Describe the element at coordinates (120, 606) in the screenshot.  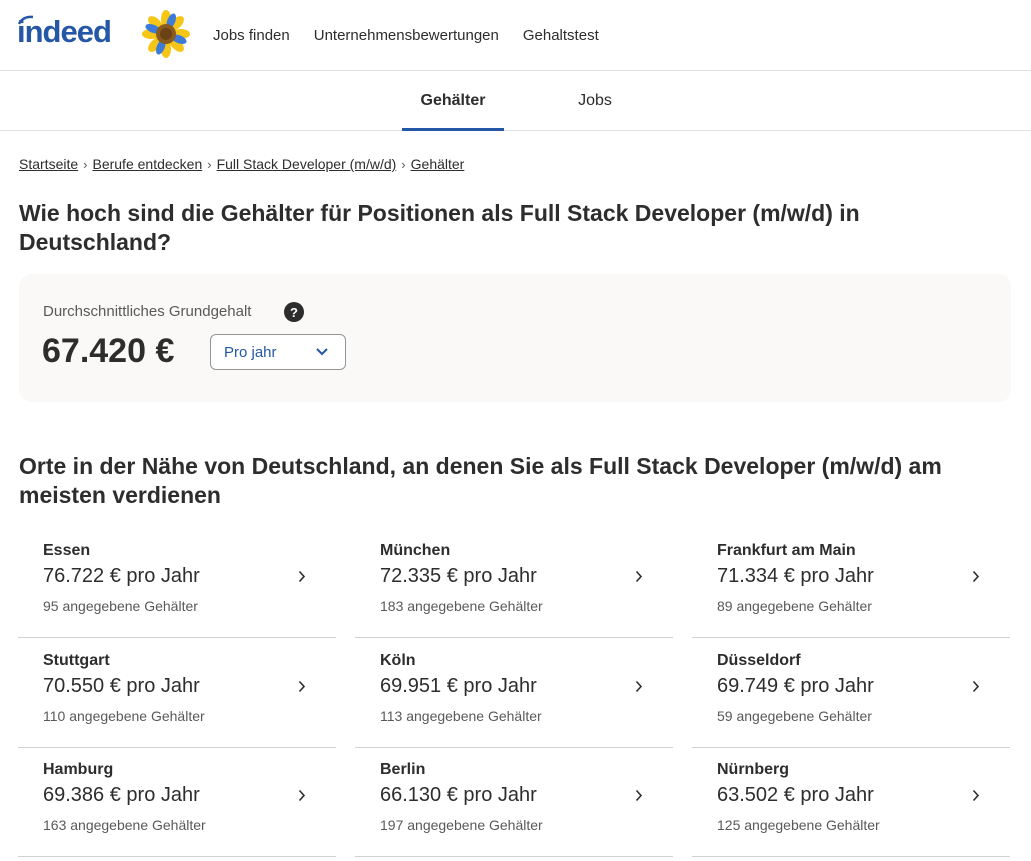
I see `city-report-count: 95 angegebene Gehälter` at that location.